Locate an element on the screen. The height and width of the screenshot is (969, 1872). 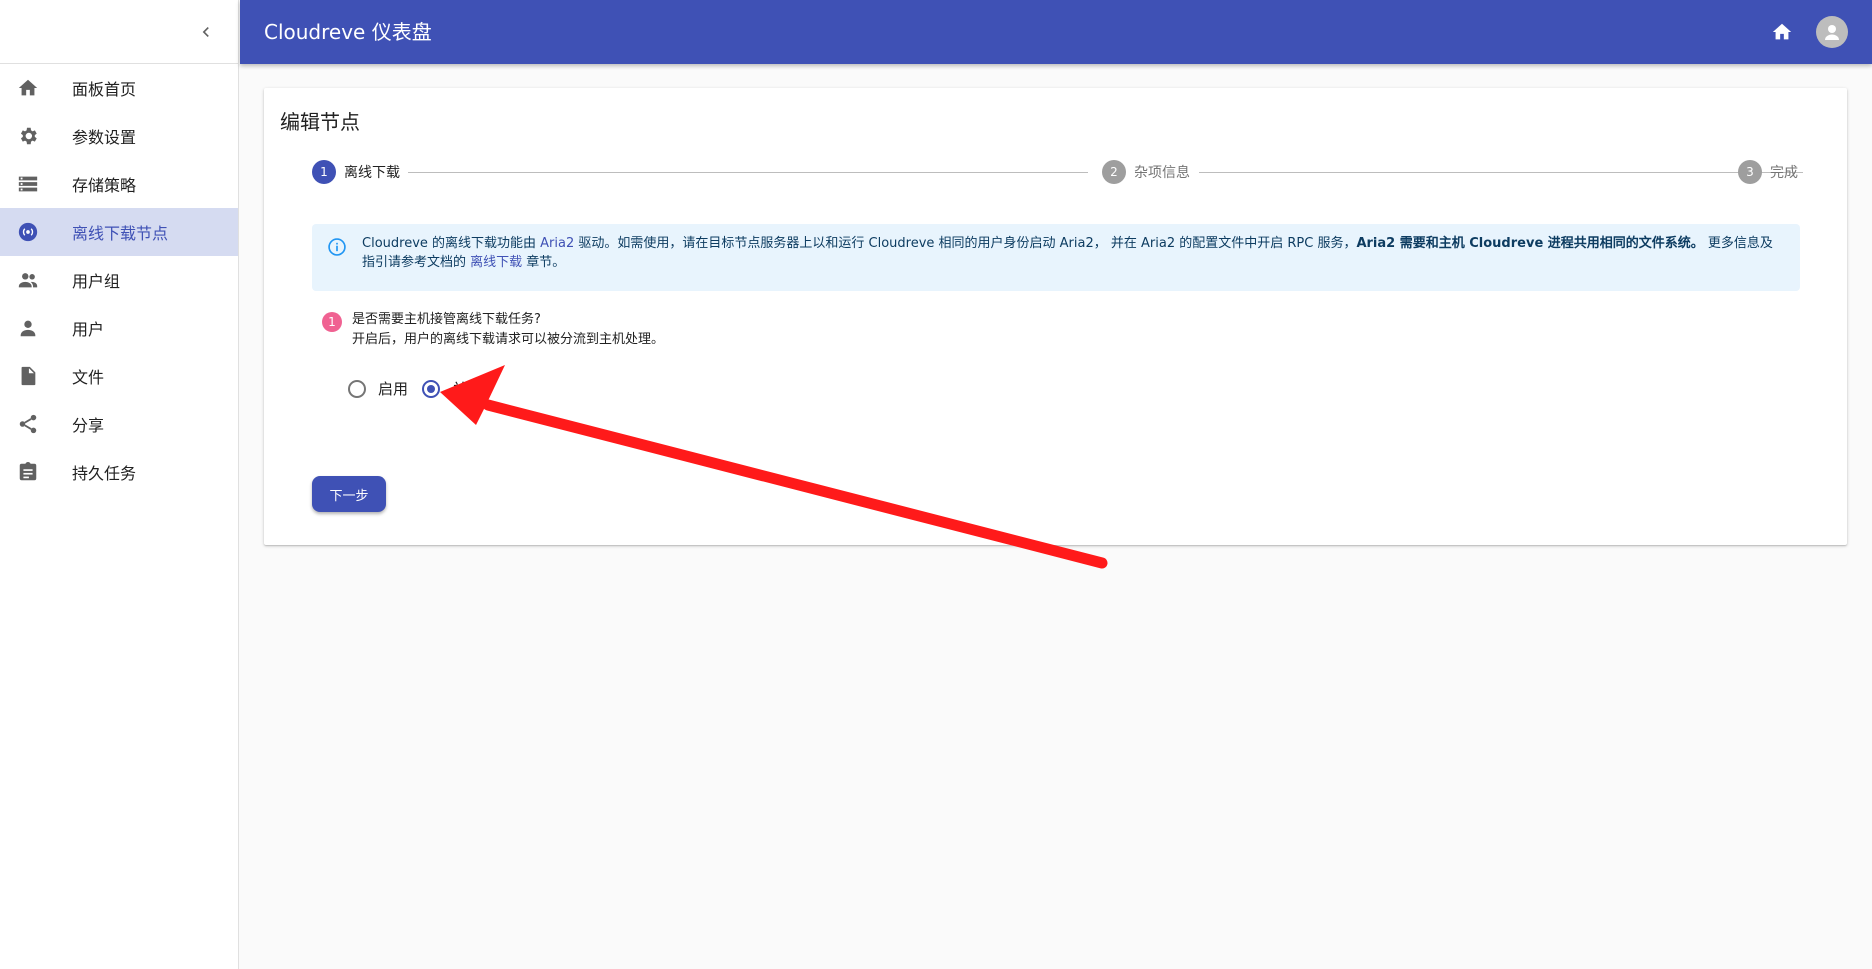
sidebar-item-settings: 参数设置 is located at coordinates (119, 136).